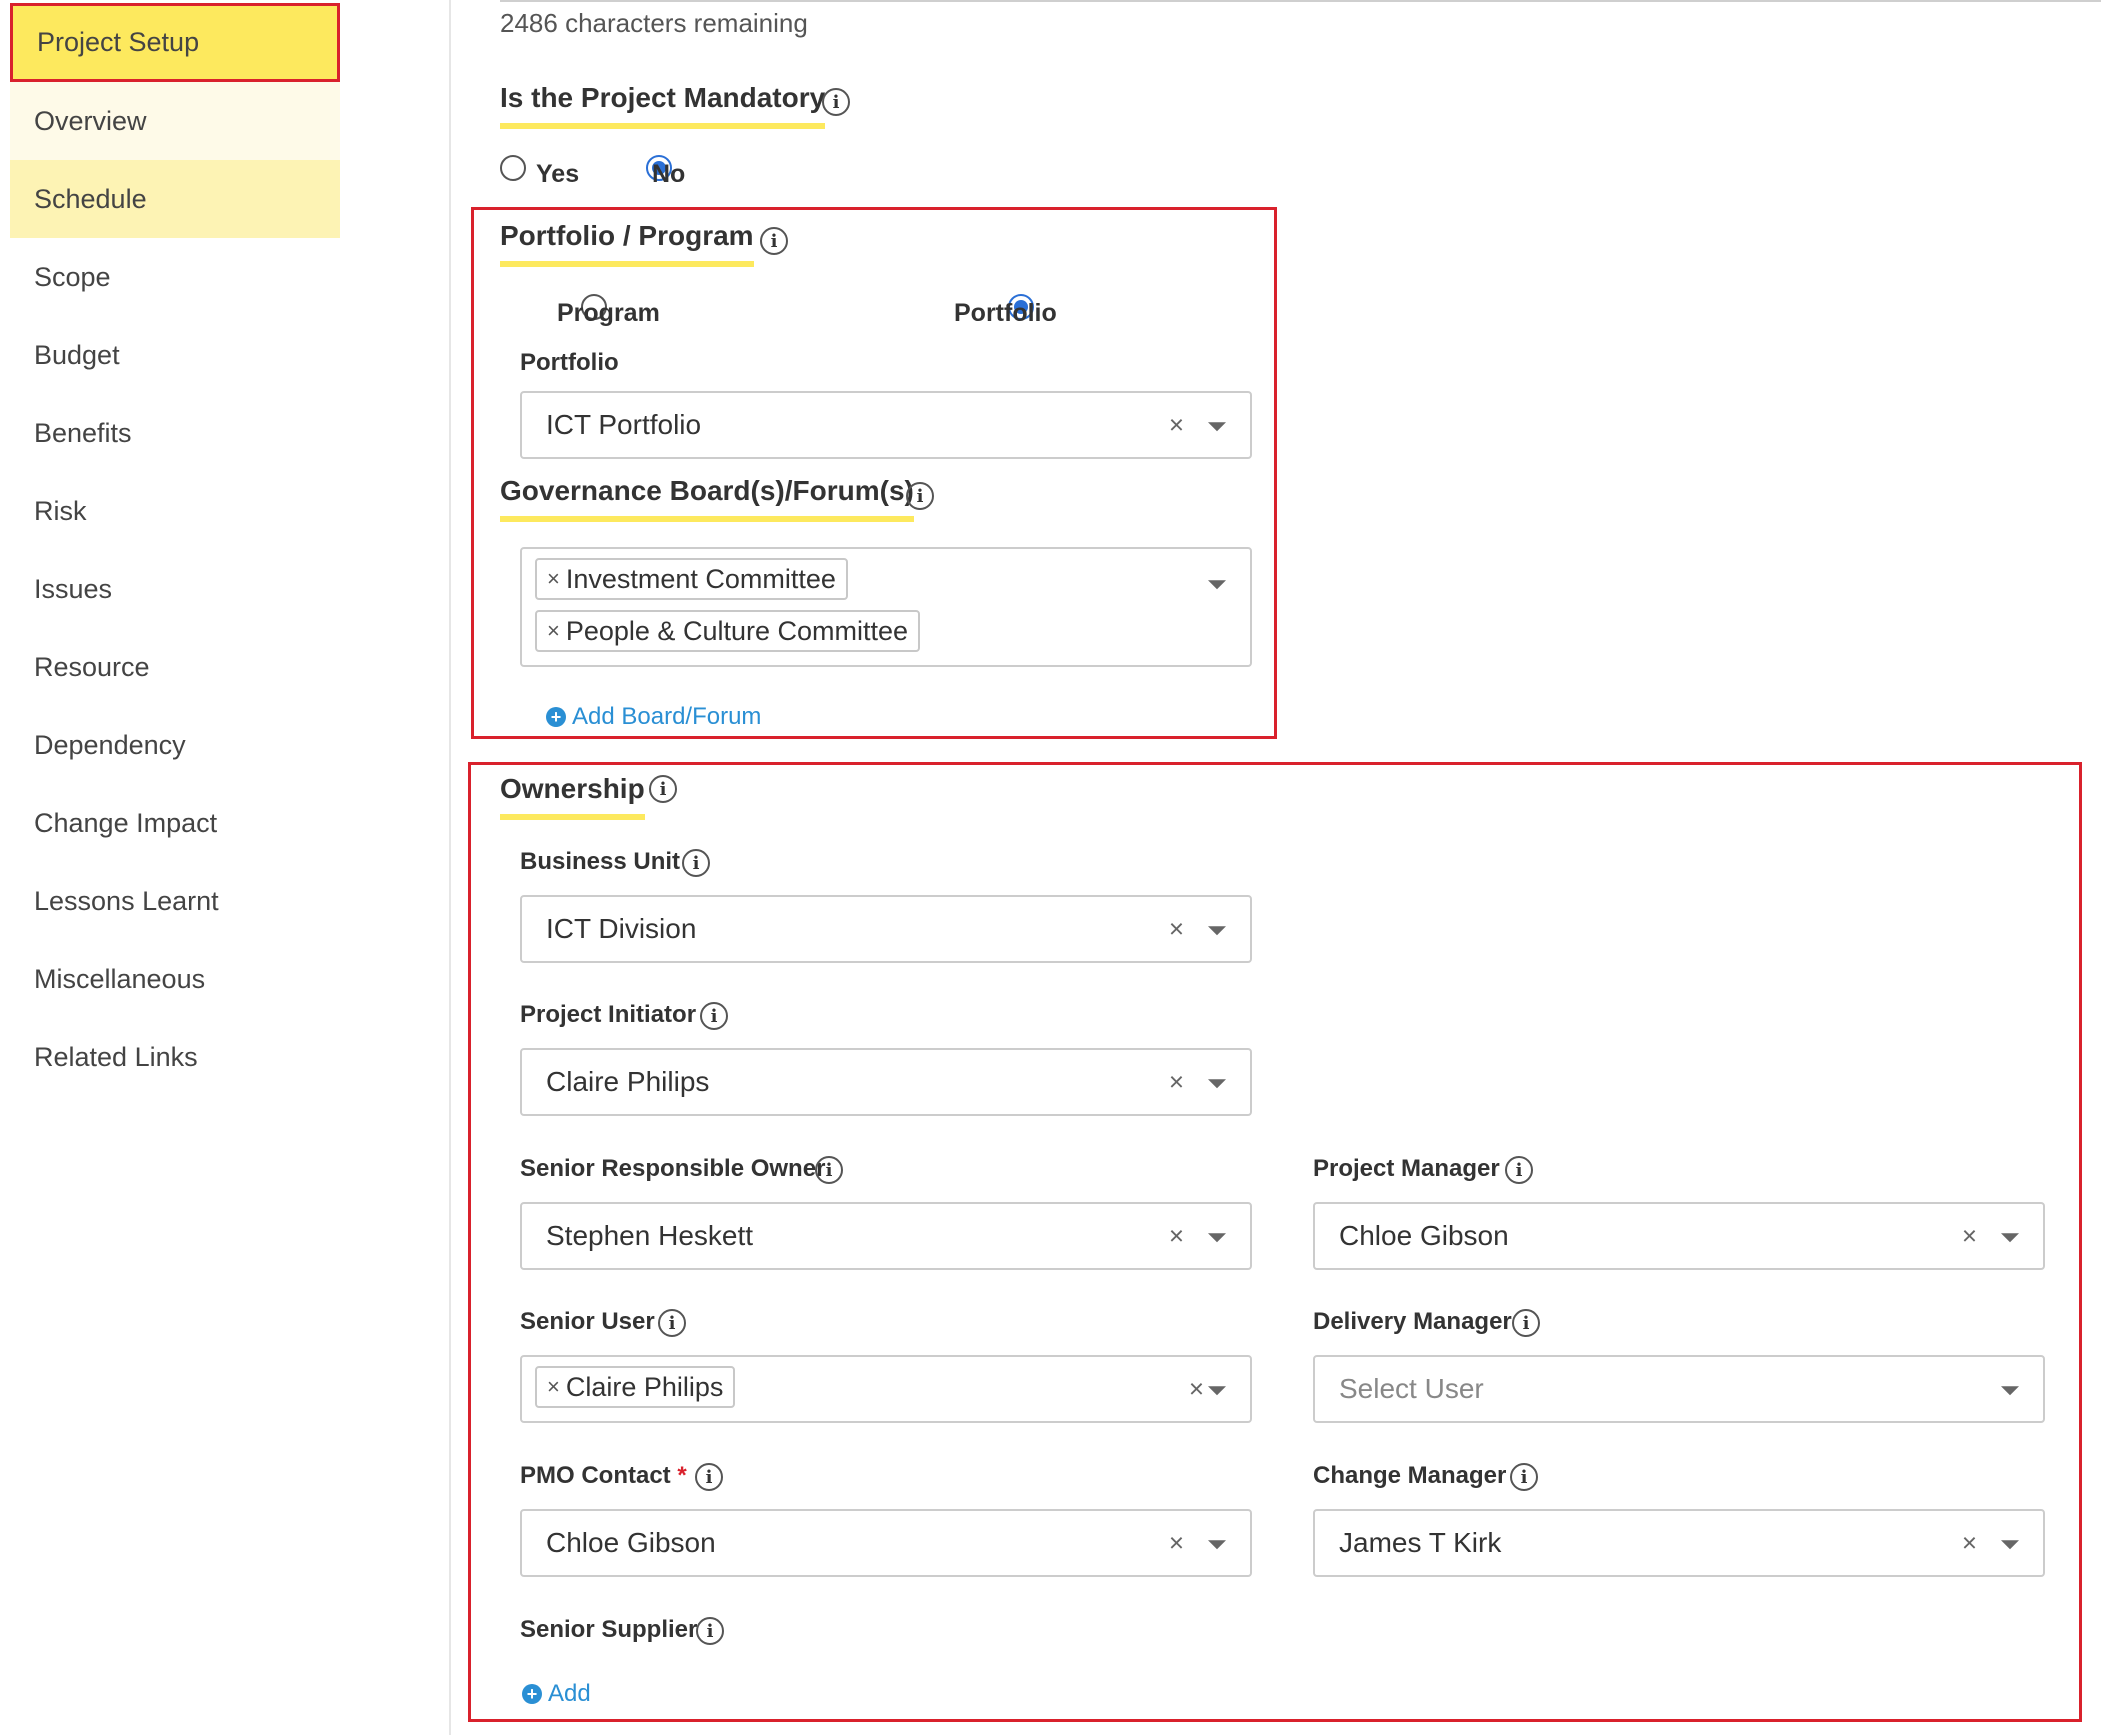 The height and width of the screenshot is (1735, 2101). I want to click on governance-title: Governance Board(s)/Forum(s), so click(707, 498).